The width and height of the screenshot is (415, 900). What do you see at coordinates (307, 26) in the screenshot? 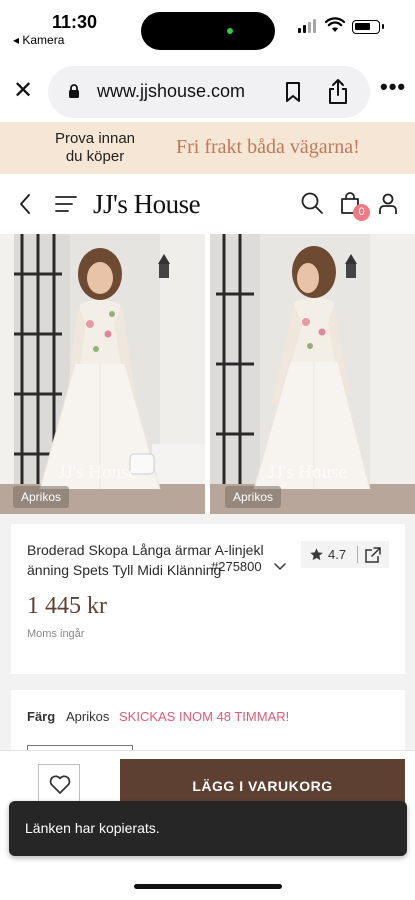
I see `signal-icon` at bounding box center [307, 26].